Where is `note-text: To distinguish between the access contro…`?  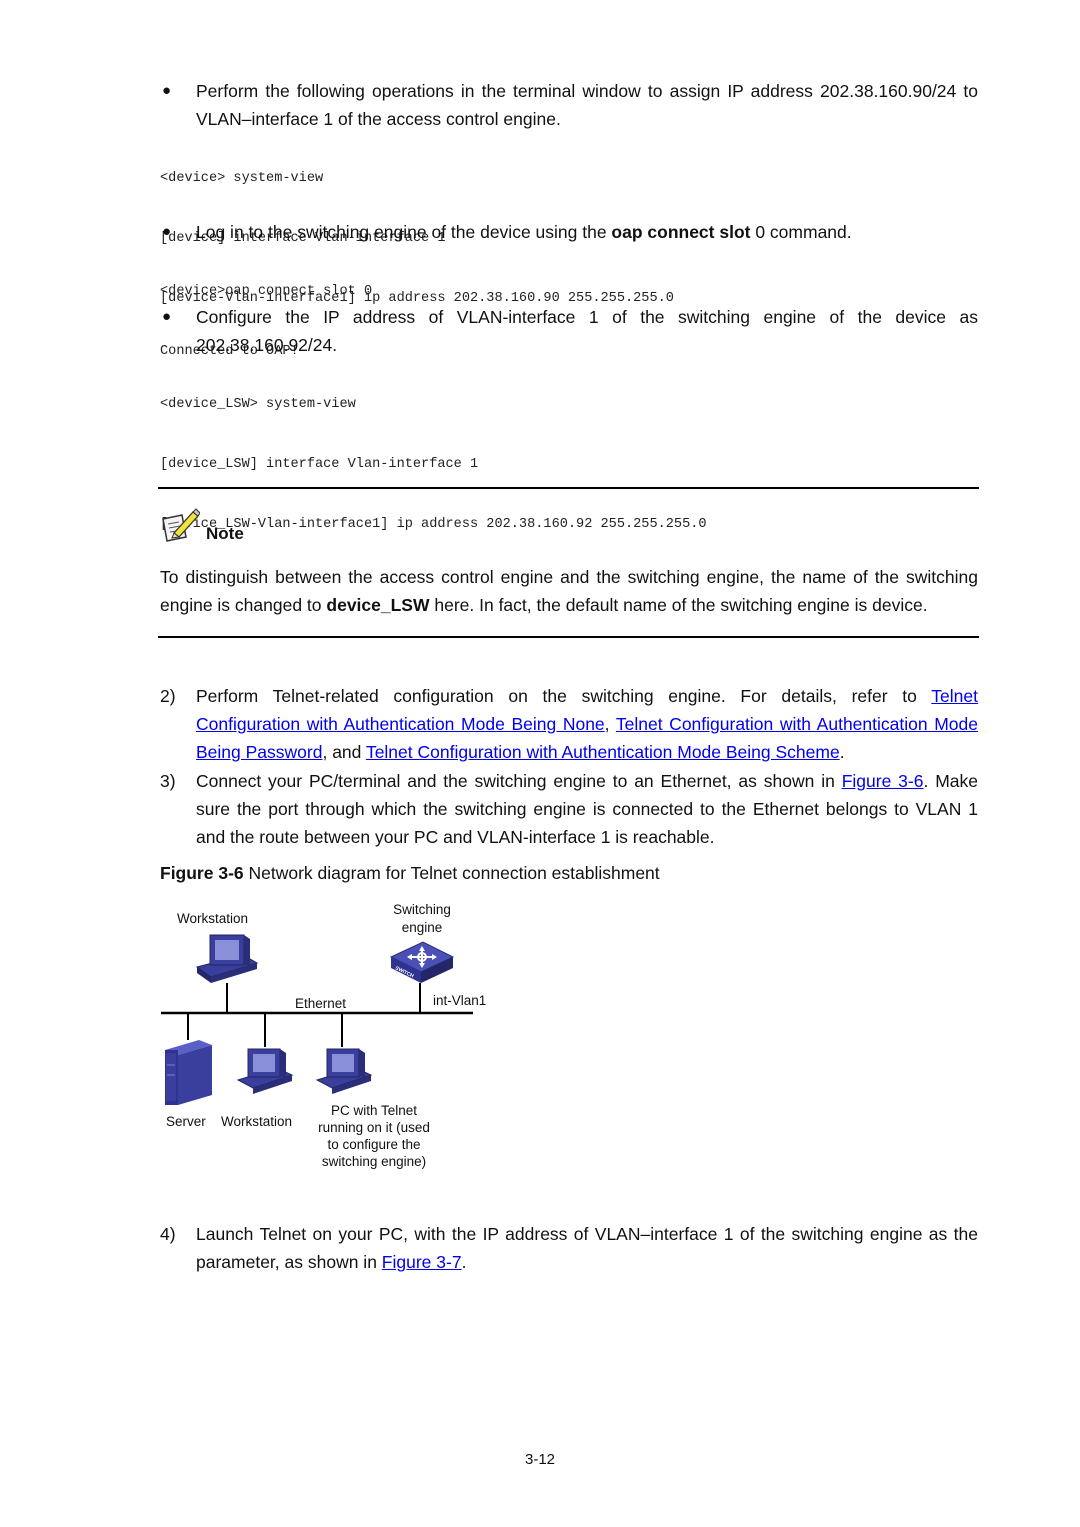 note-text: To distinguish between the access contro… is located at coordinates (569, 591).